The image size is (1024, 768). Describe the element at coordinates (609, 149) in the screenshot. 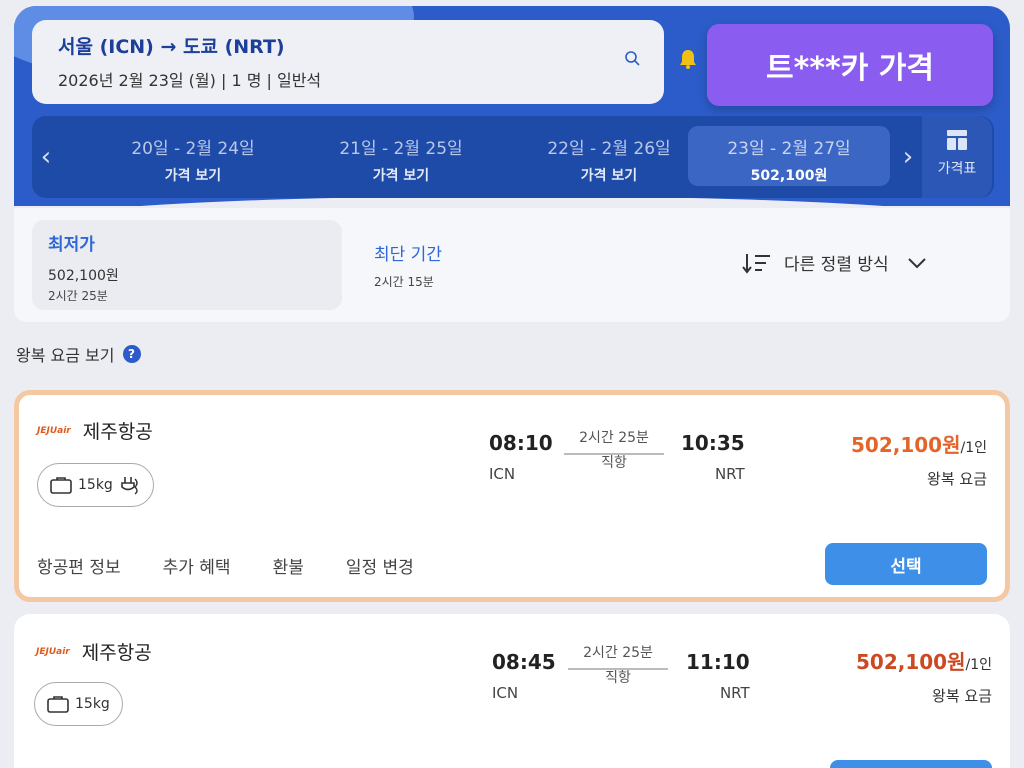

I see `date-tab-dates: 22일 - 2월 26일` at that location.